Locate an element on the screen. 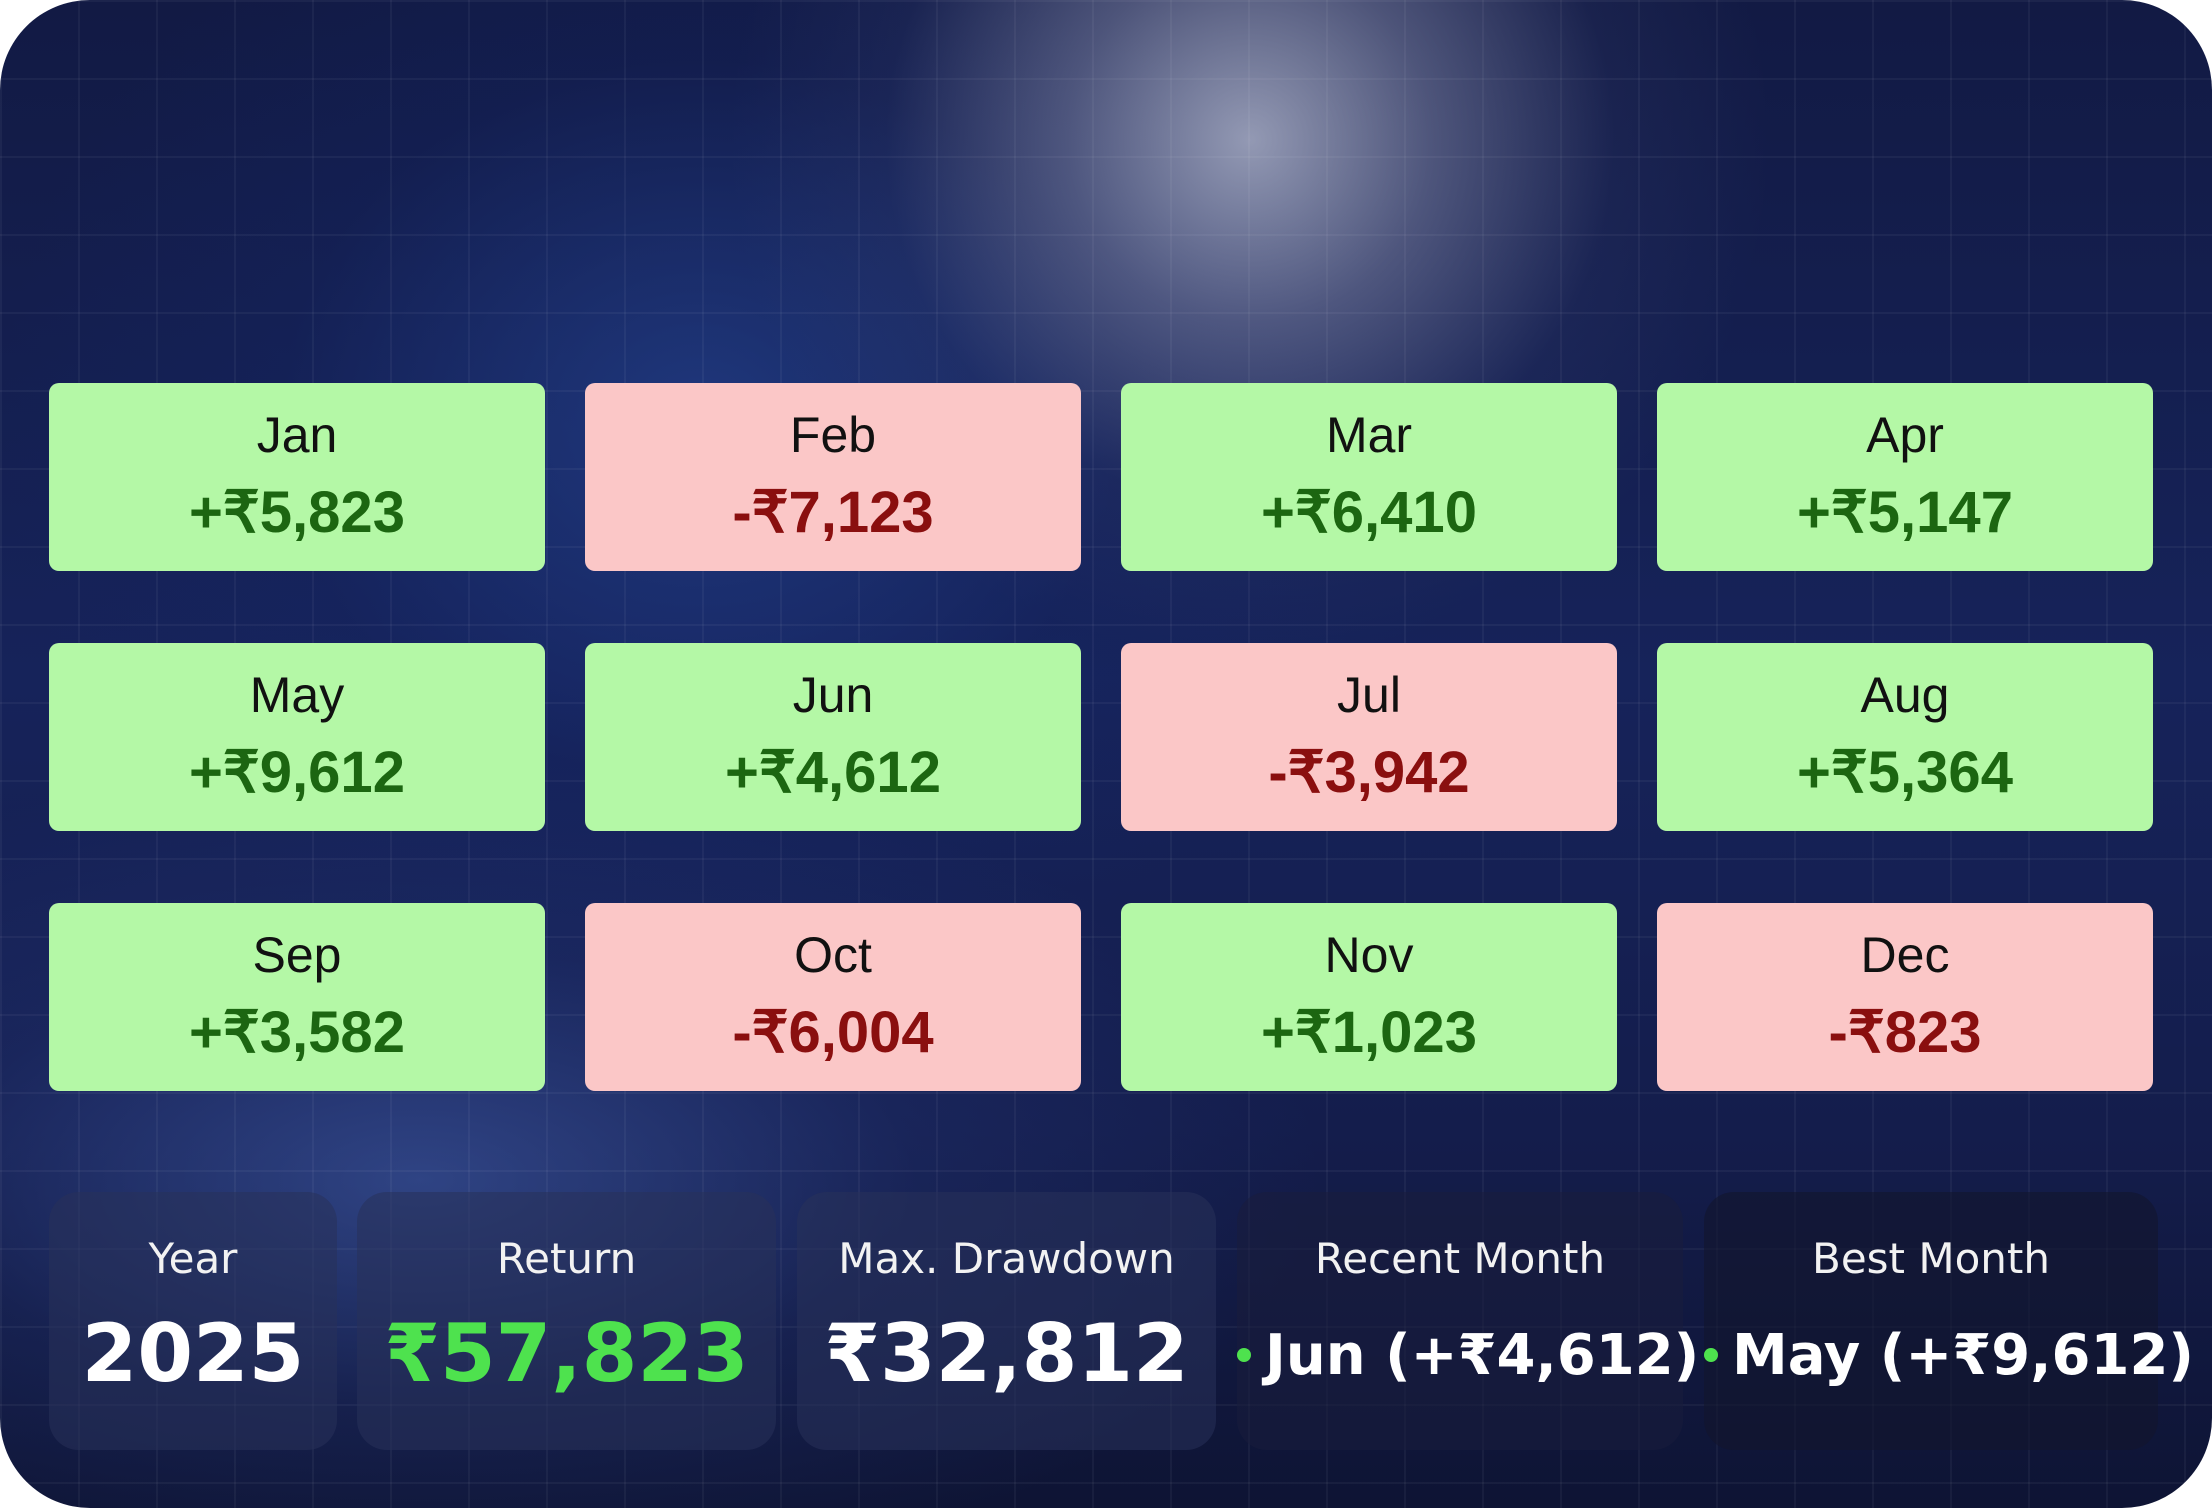 Image resolution: width=2212 pixels, height=1508 pixels. stat-value: 2025 is located at coordinates (193, 1353).